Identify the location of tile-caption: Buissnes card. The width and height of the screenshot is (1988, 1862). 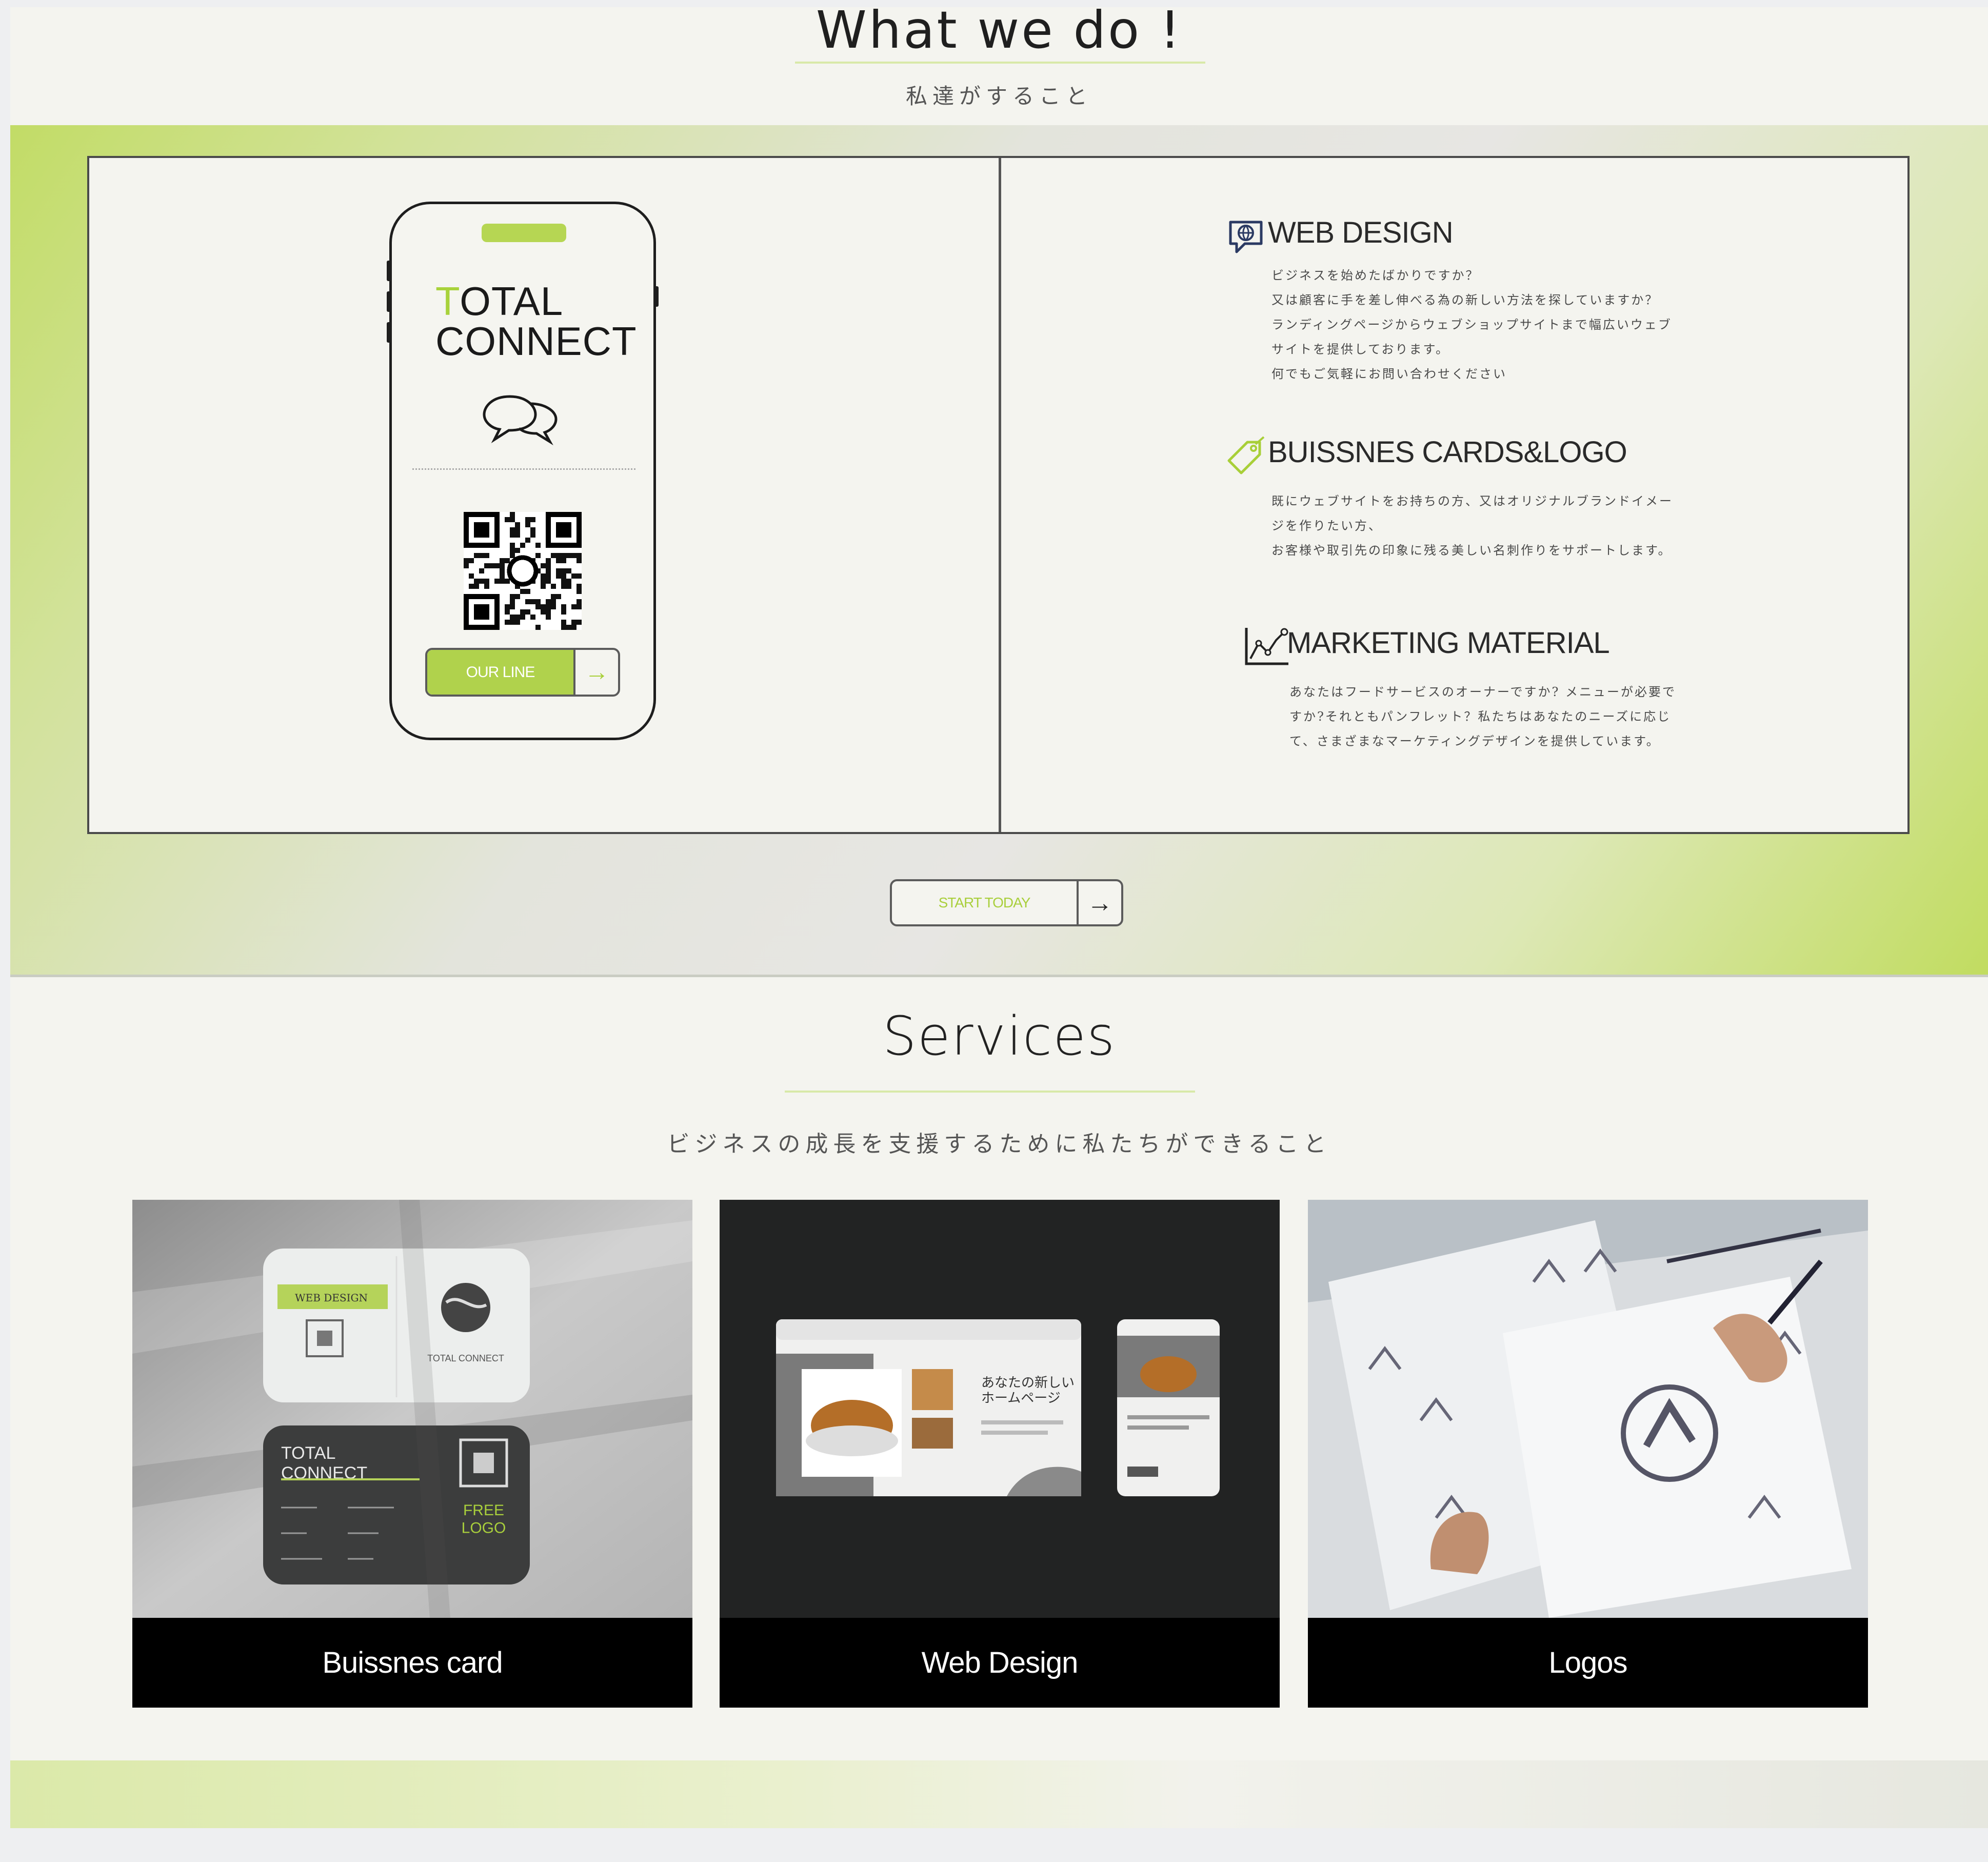
(412, 1662).